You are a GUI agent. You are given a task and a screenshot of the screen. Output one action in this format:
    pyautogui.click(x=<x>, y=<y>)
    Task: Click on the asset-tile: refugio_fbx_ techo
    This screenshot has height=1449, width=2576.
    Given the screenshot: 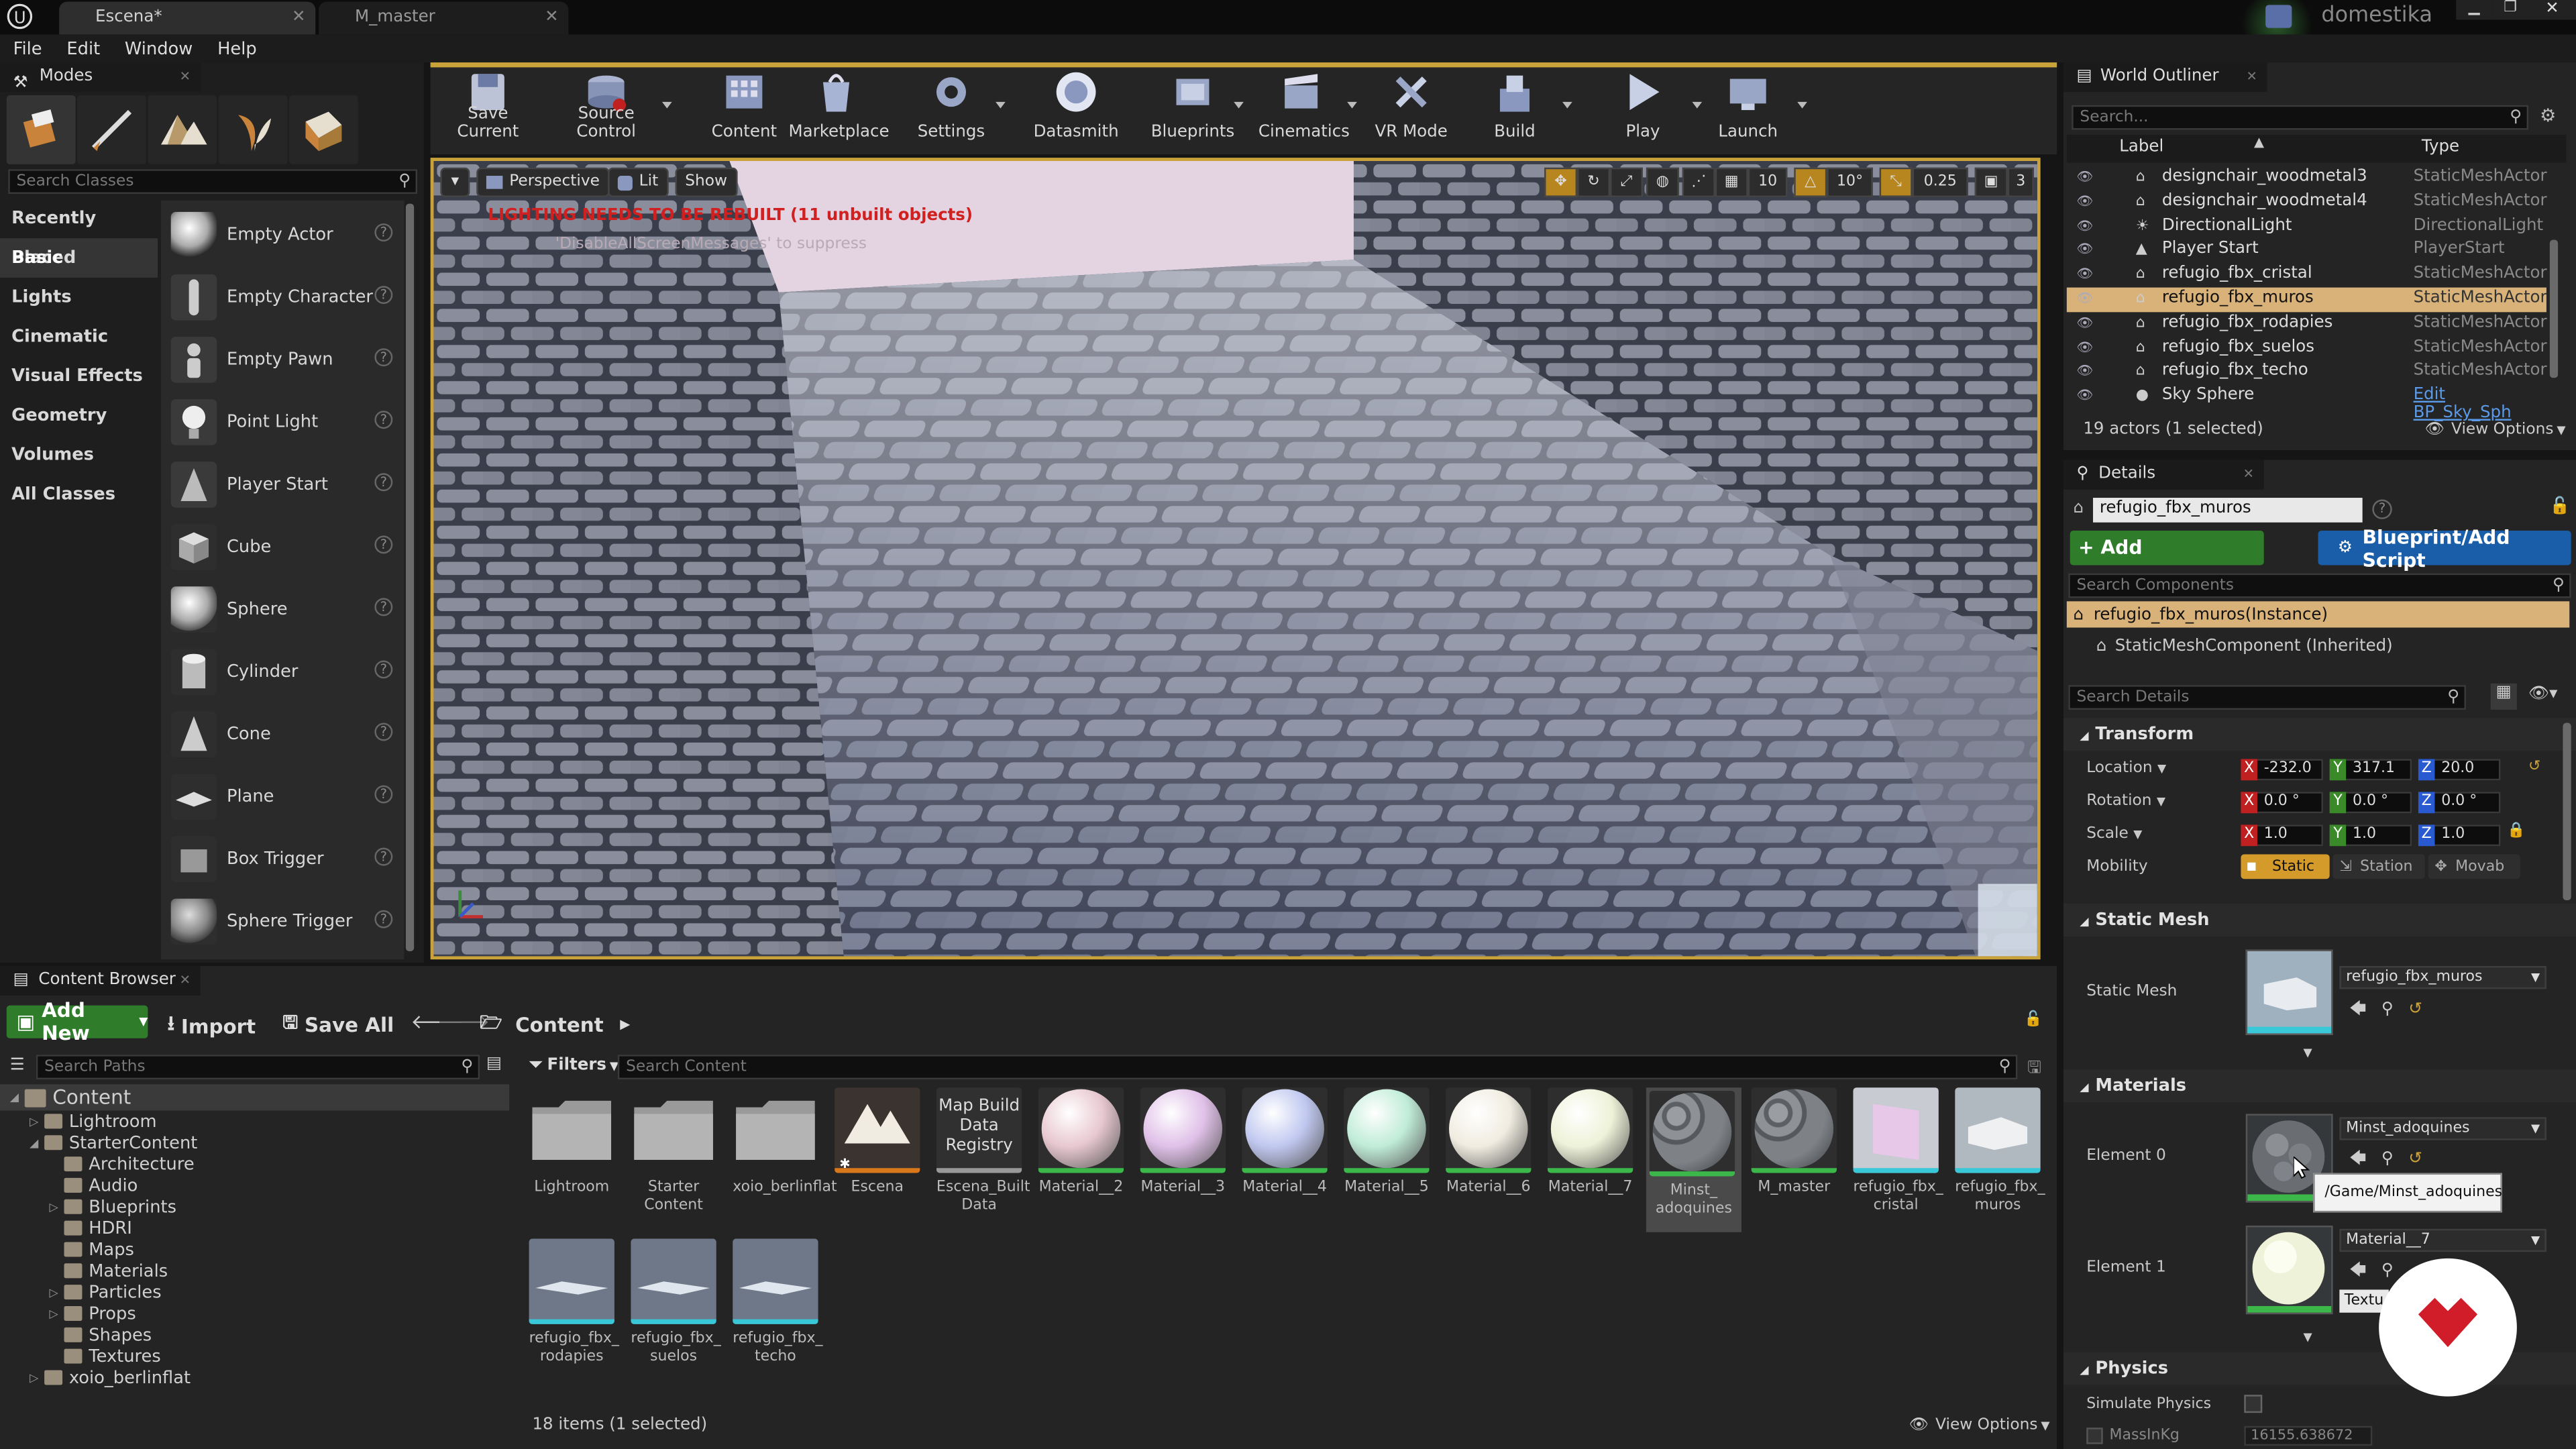 What is the action you would take?
    pyautogui.click(x=778, y=1302)
    